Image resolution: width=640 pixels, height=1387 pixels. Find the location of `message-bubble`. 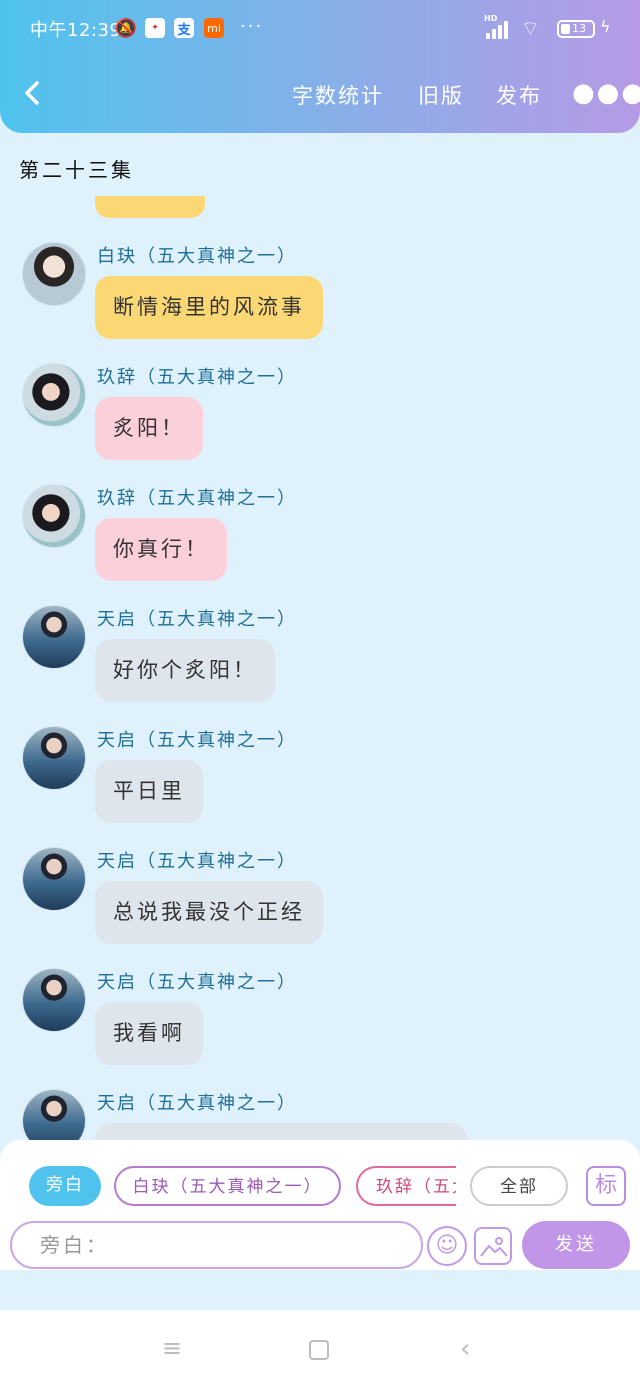

message-bubble is located at coordinates (281, 1131).